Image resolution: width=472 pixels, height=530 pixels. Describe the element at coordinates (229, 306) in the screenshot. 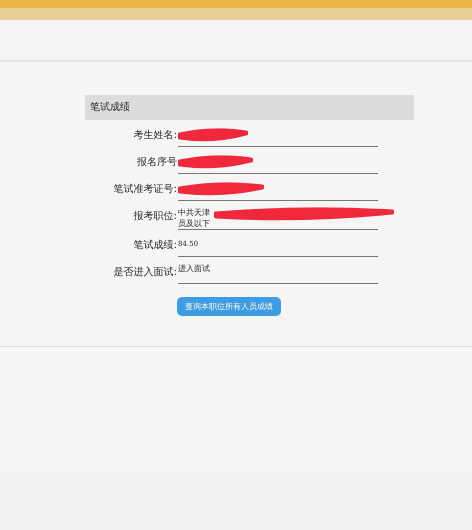

I see `query-button: 查询本职位所有人员成绩` at that location.